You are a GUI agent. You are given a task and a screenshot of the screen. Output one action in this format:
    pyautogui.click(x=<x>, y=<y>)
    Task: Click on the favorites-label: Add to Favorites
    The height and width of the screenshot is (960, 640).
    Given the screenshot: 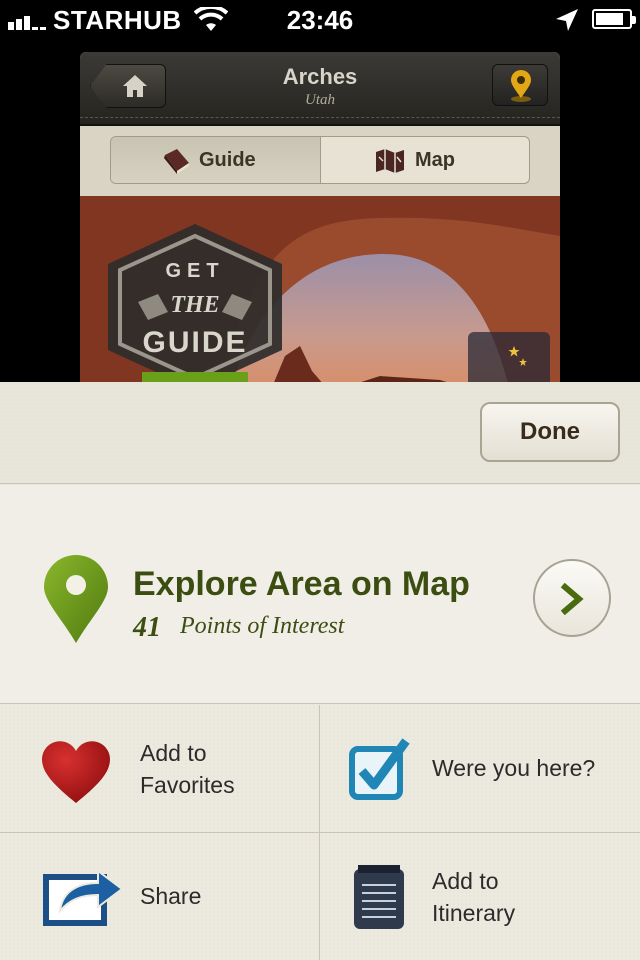 What is the action you would take?
    pyautogui.click(x=187, y=769)
    